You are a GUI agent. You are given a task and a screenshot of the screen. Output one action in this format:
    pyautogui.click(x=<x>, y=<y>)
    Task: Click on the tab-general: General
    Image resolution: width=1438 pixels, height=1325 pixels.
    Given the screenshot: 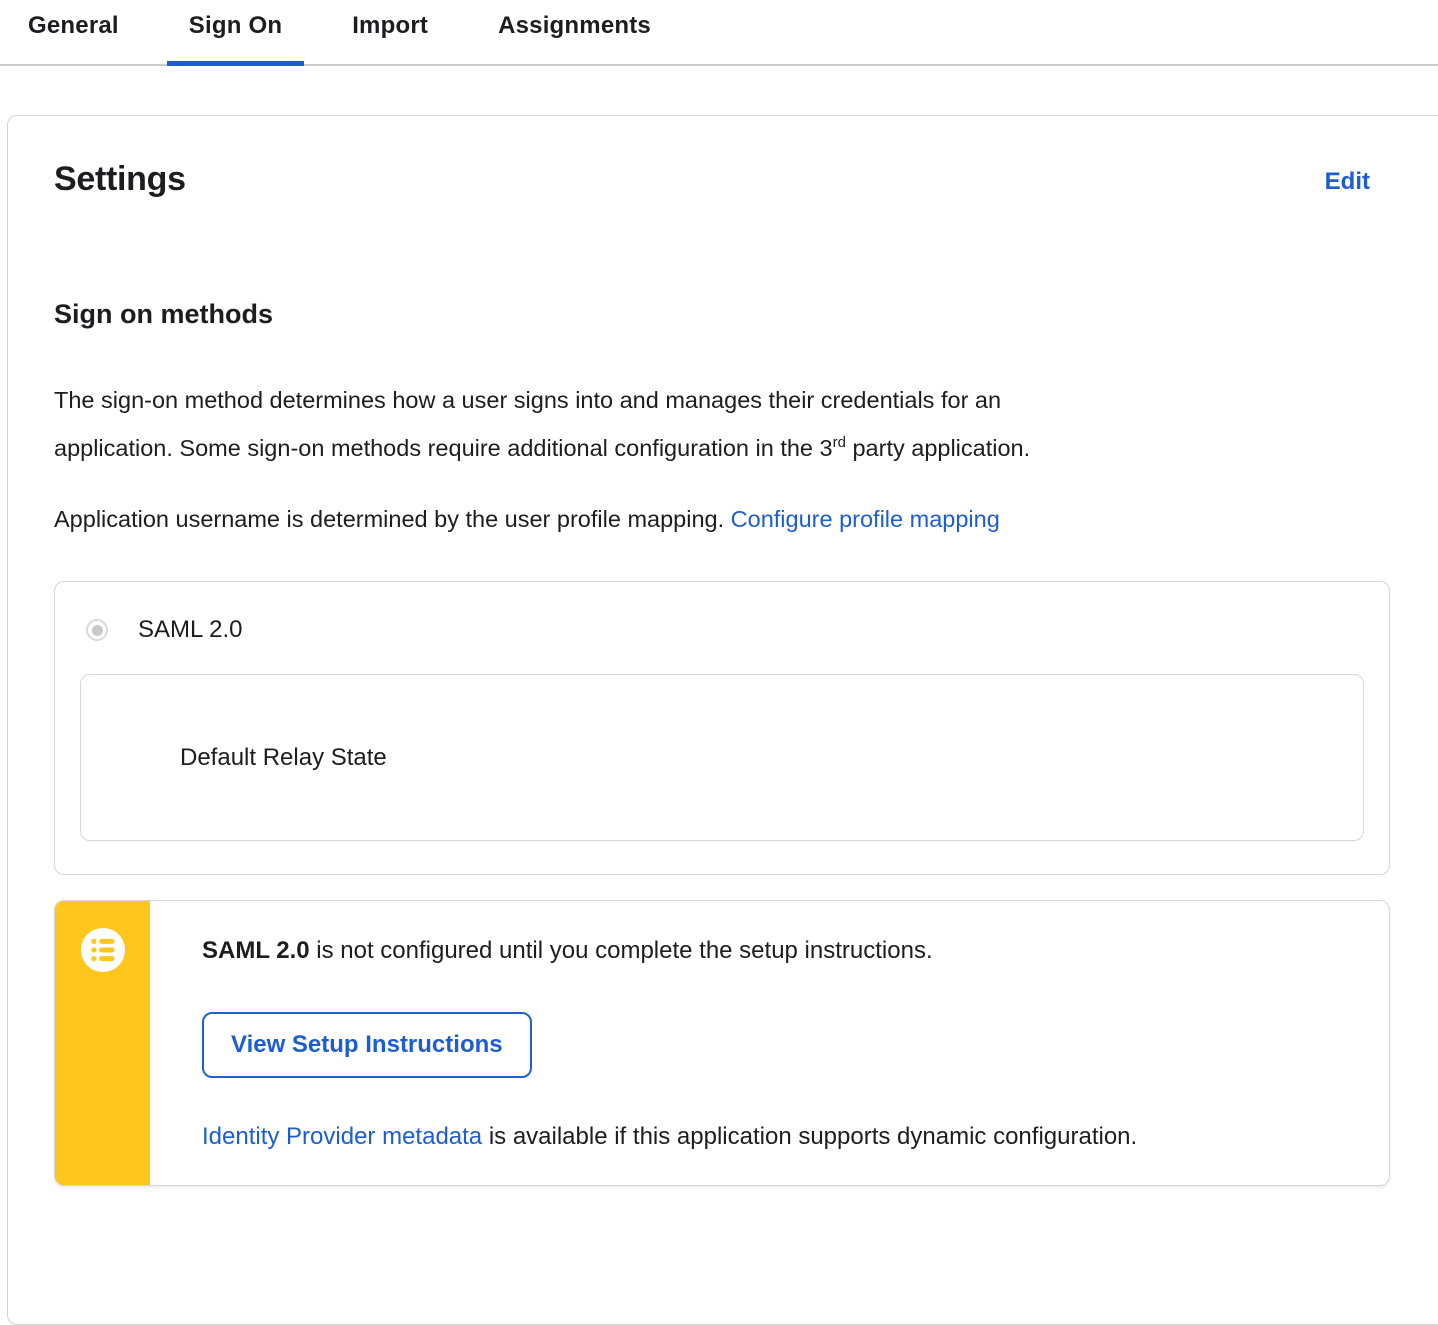 What is the action you would take?
    pyautogui.click(x=73, y=32)
    